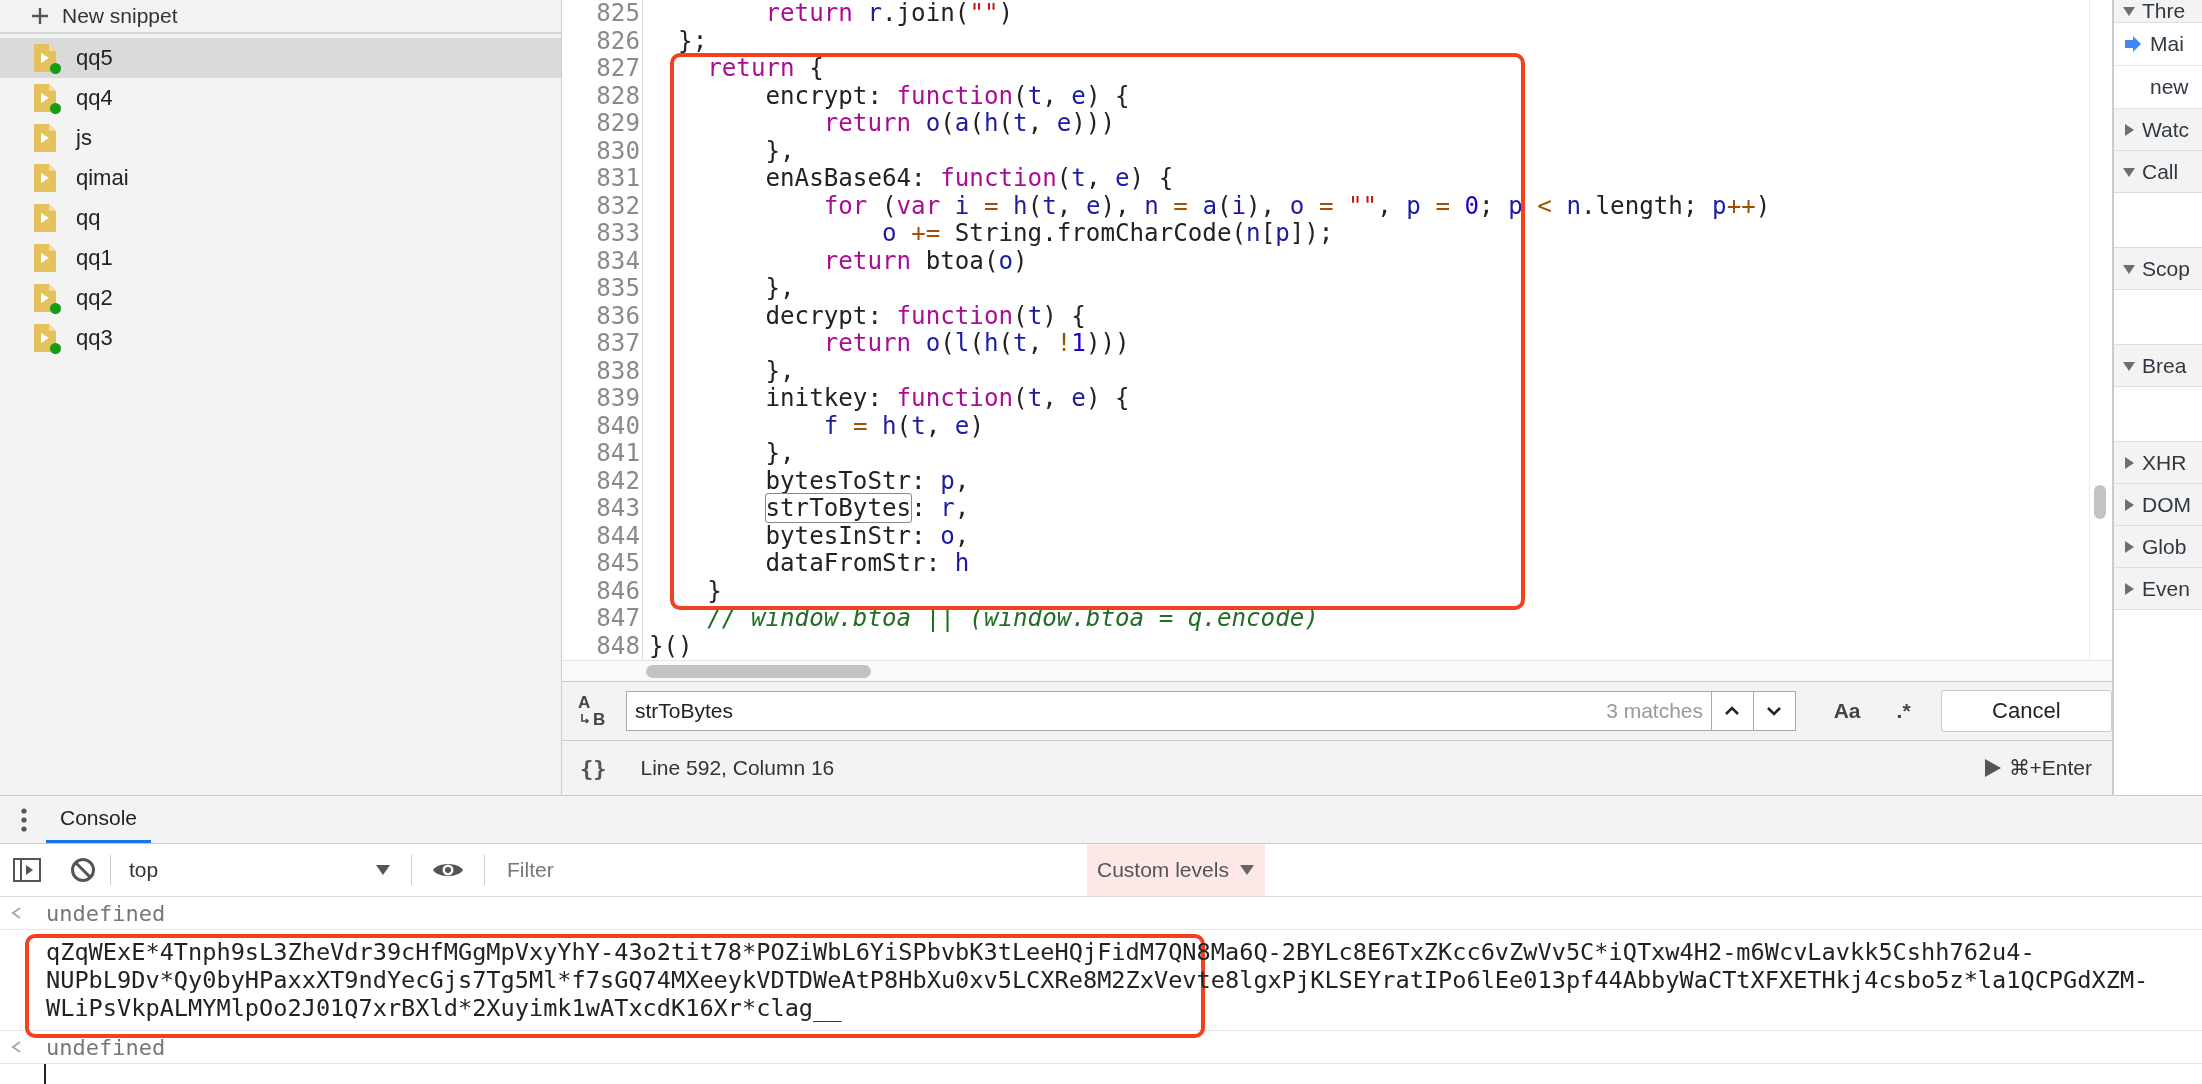 This screenshot has height=1084, width=2202. What do you see at coordinates (1654, 711) in the screenshot?
I see `match-count: 3 matches` at bounding box center [1654, 711].